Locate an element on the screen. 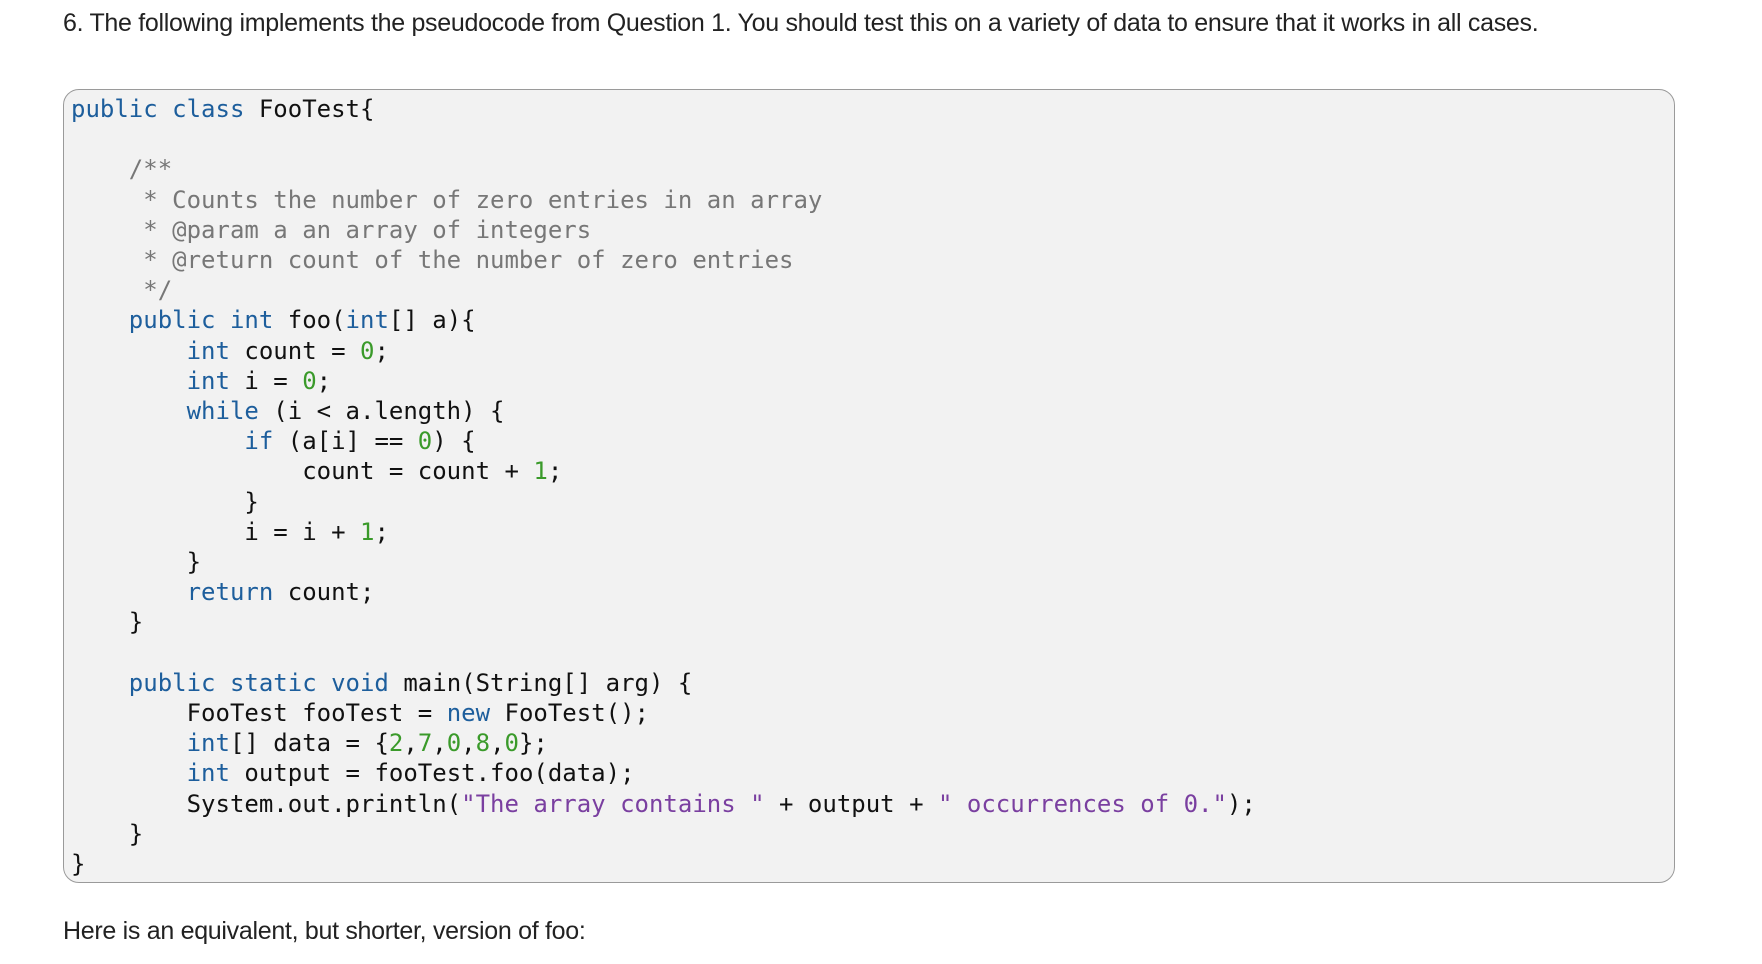 The width and height of the screenshot is (1762, 964). code-token: output = fooTest.foo(data); is located at coordinates (432, 773).